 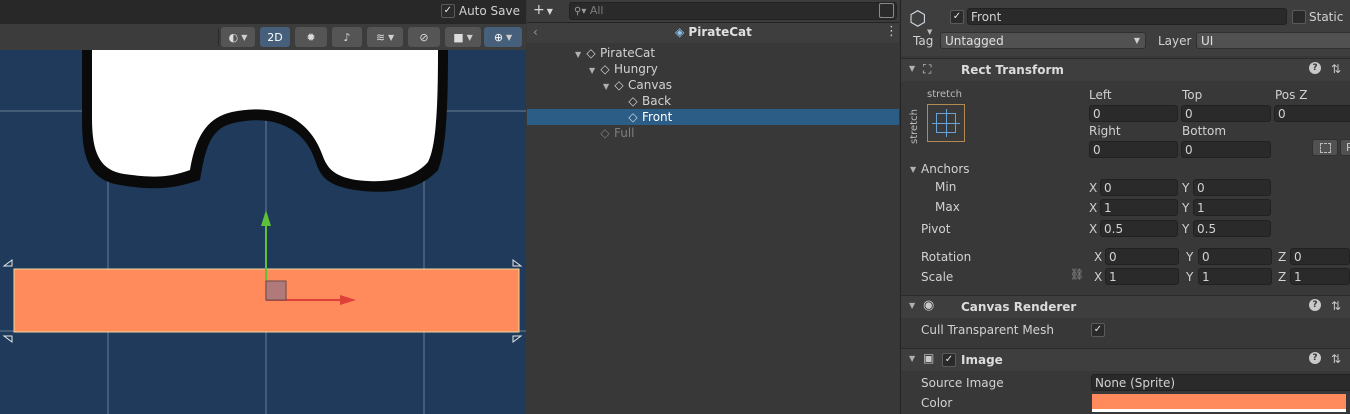 What do you see at coordinates (1125, 359) in the screenshot?
I see `image-header: ▼ ▣ ✓ Image ? ⇅` at bounding box center [1125, 359].